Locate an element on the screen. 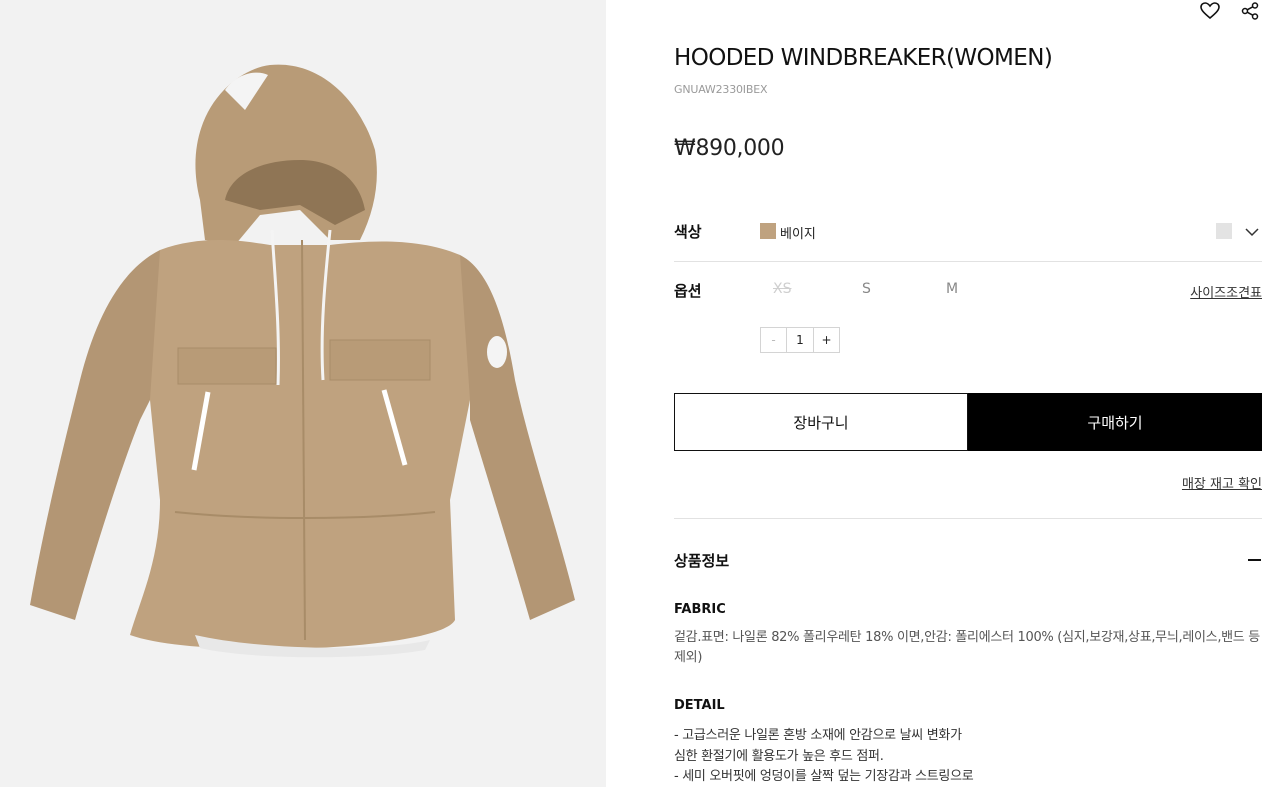 Image resolution: width=1280 pixels, height=787 pixels. product-price: ₩890,000 is located at coordinates (729, 148).